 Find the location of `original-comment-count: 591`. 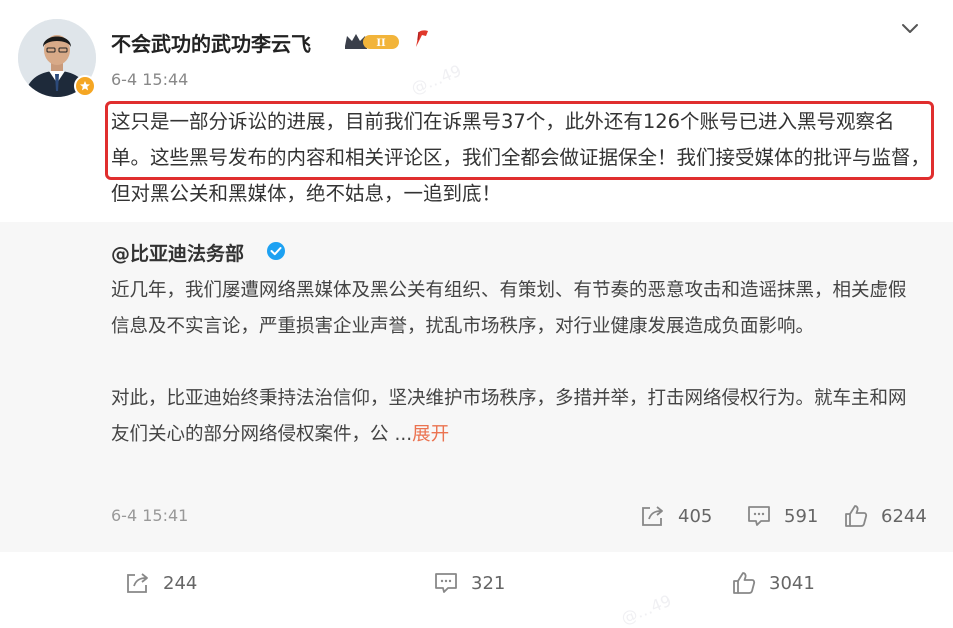

original-comment-count: 591 is located at coordinates (801, 516).